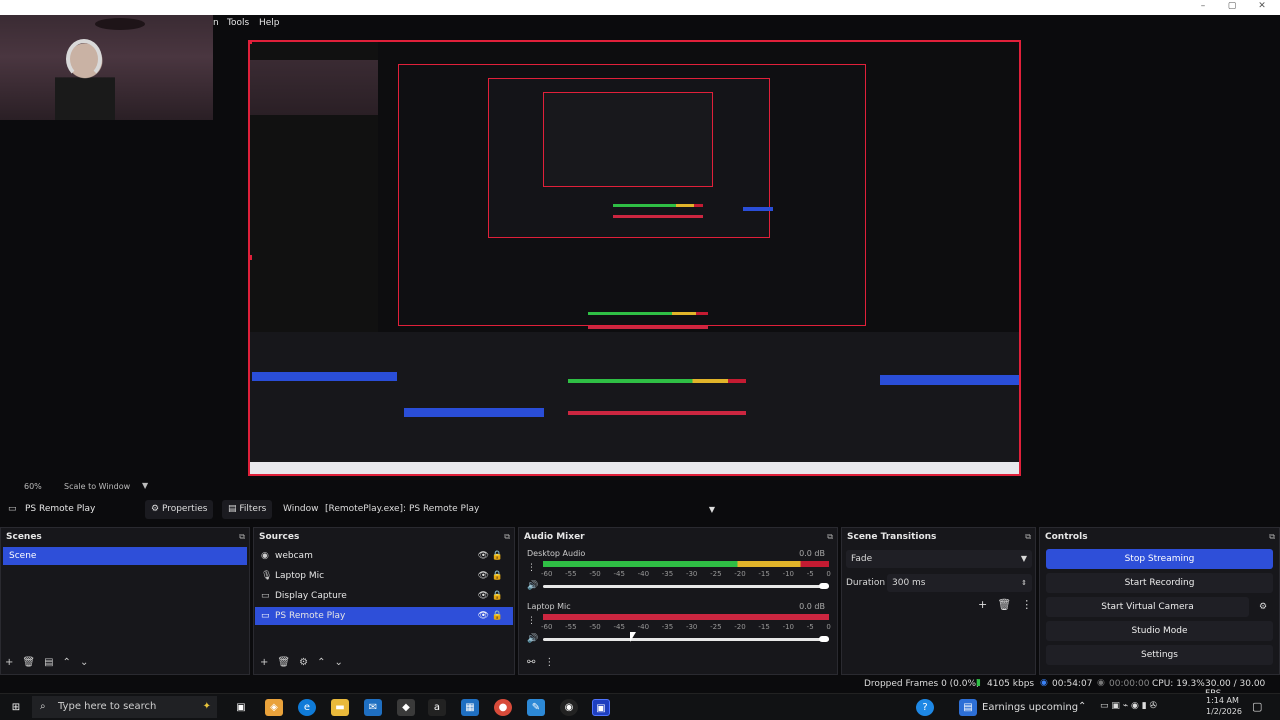  Describe the element at coordinates (238, 23) in the screenshot. I see `menu-item-tools: Tools` at that location.